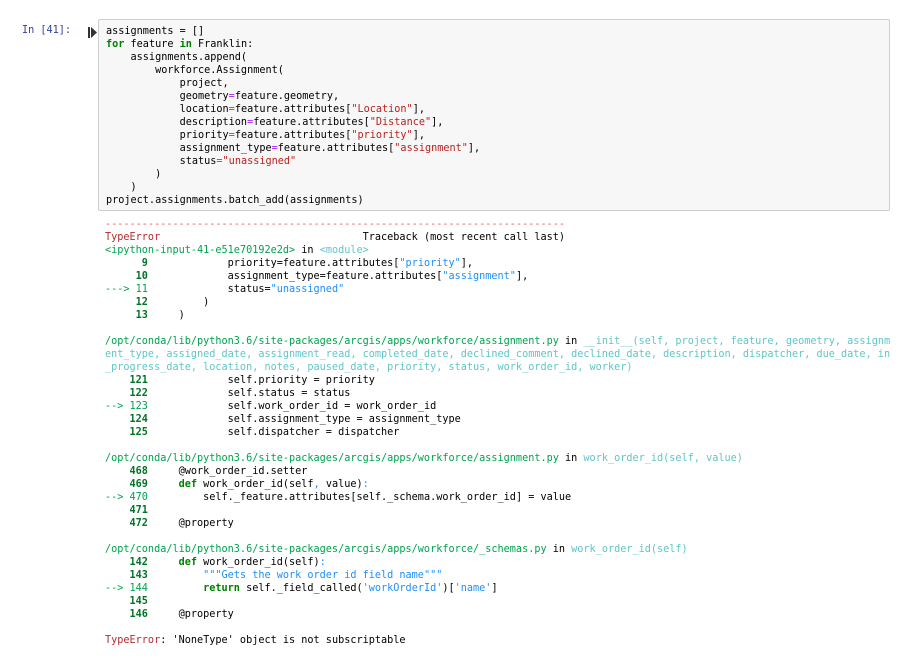 The image size is (901, 661). I want to click on code-token: )[, so click(448, 588).